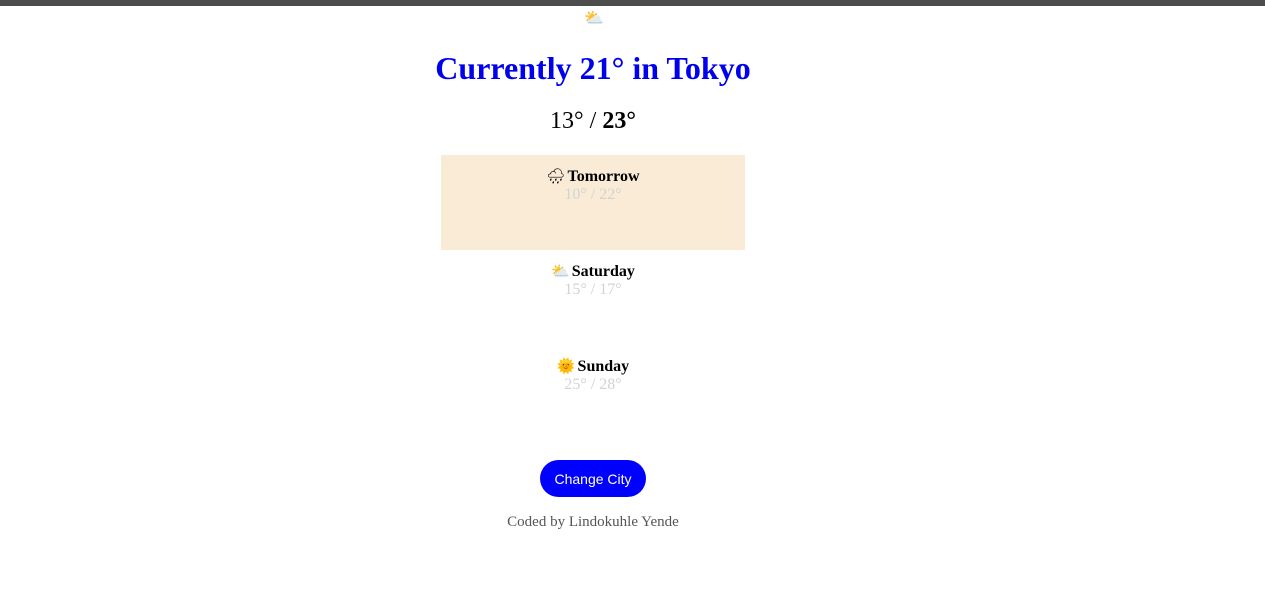 The height and width of the screenshot is (607, 1265). Describe the element at coordinates (593, 289) in the screenshot. I see `forecast-temps: 15° / 17°` at that location.